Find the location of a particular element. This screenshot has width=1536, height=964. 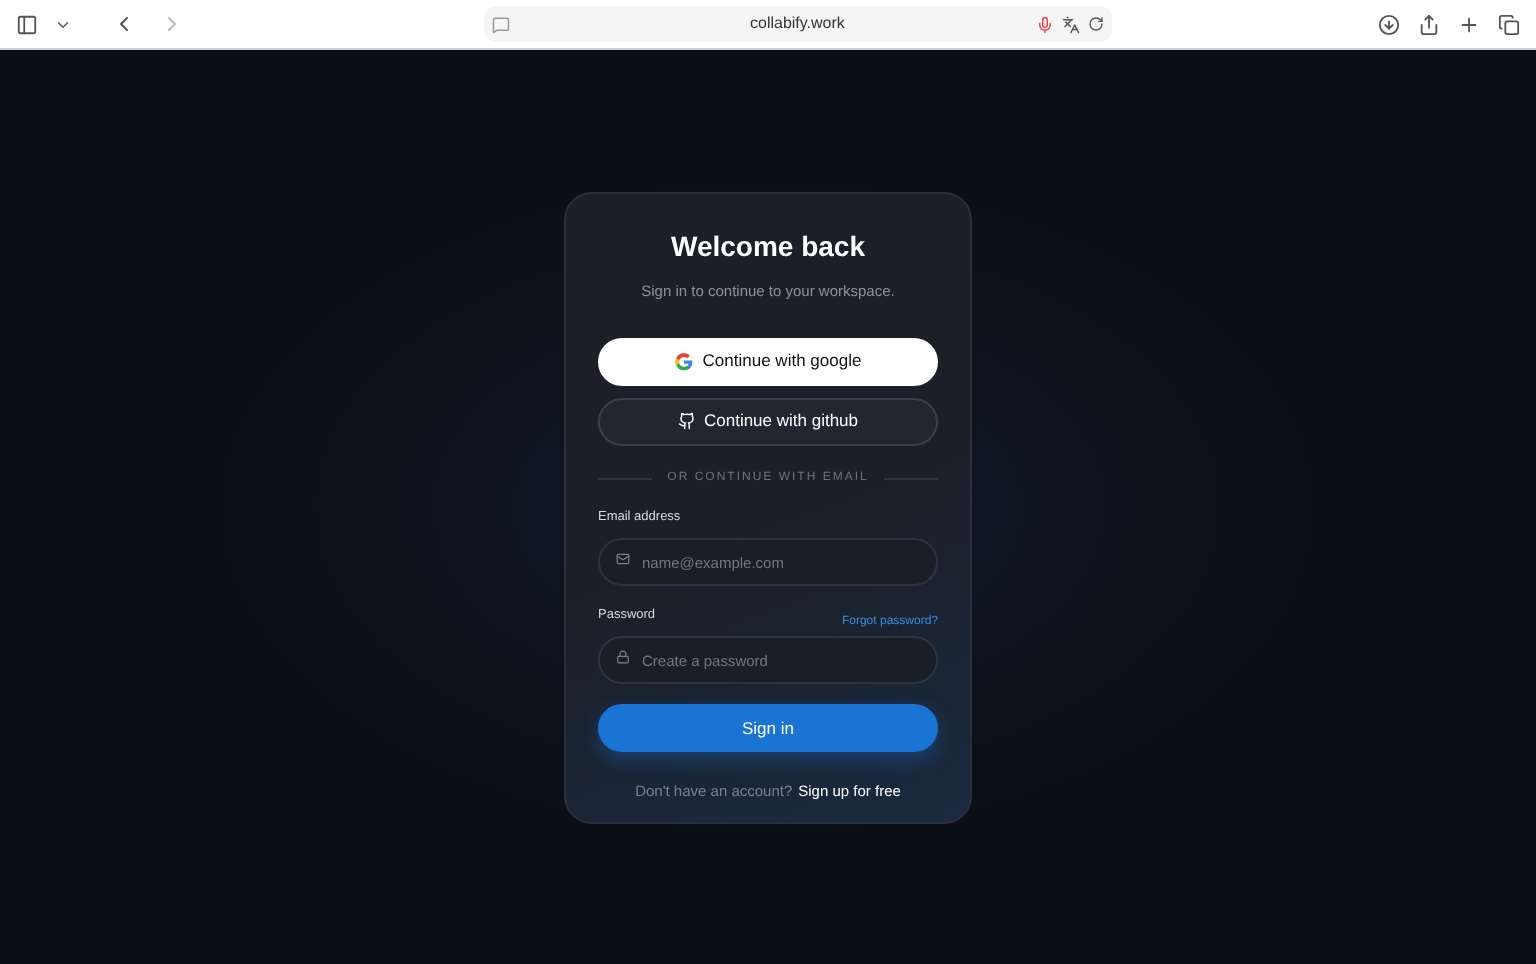

reload-icon is located at coordinates (1096, 24).